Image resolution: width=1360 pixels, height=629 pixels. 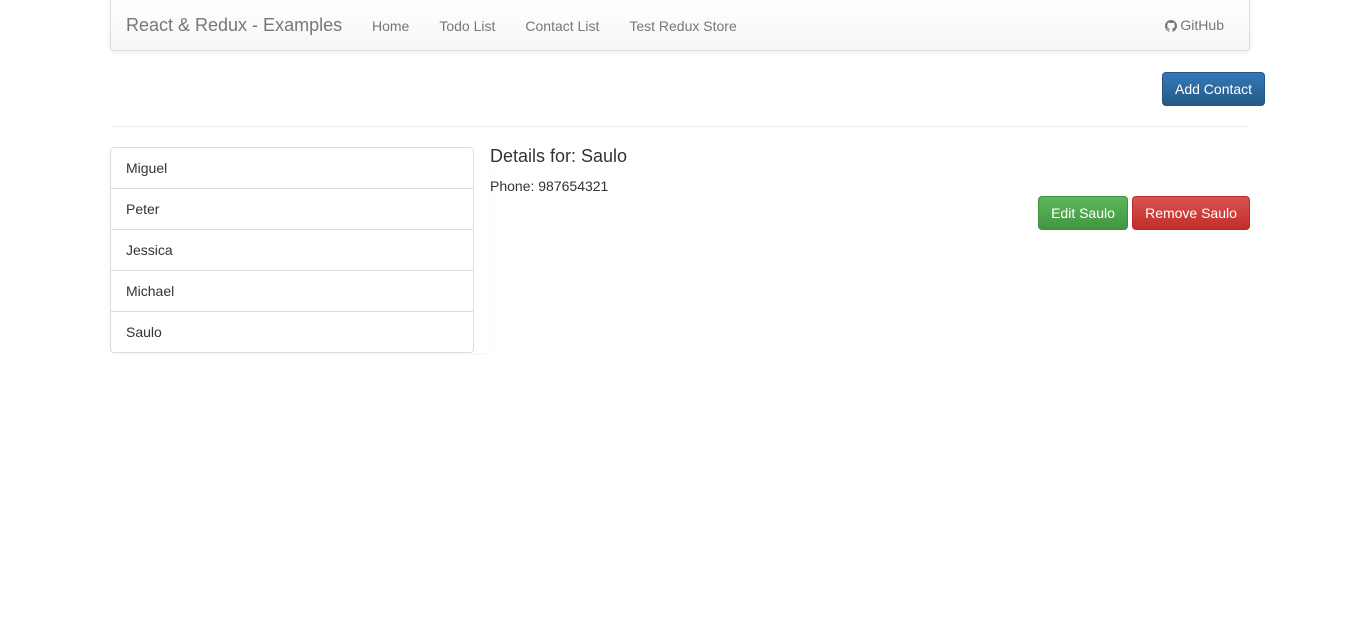 What do you see at coordinates (562, 25) in the screenshot?
I see `nav-contact-list: Contact List` at bounding box center [562, 25].